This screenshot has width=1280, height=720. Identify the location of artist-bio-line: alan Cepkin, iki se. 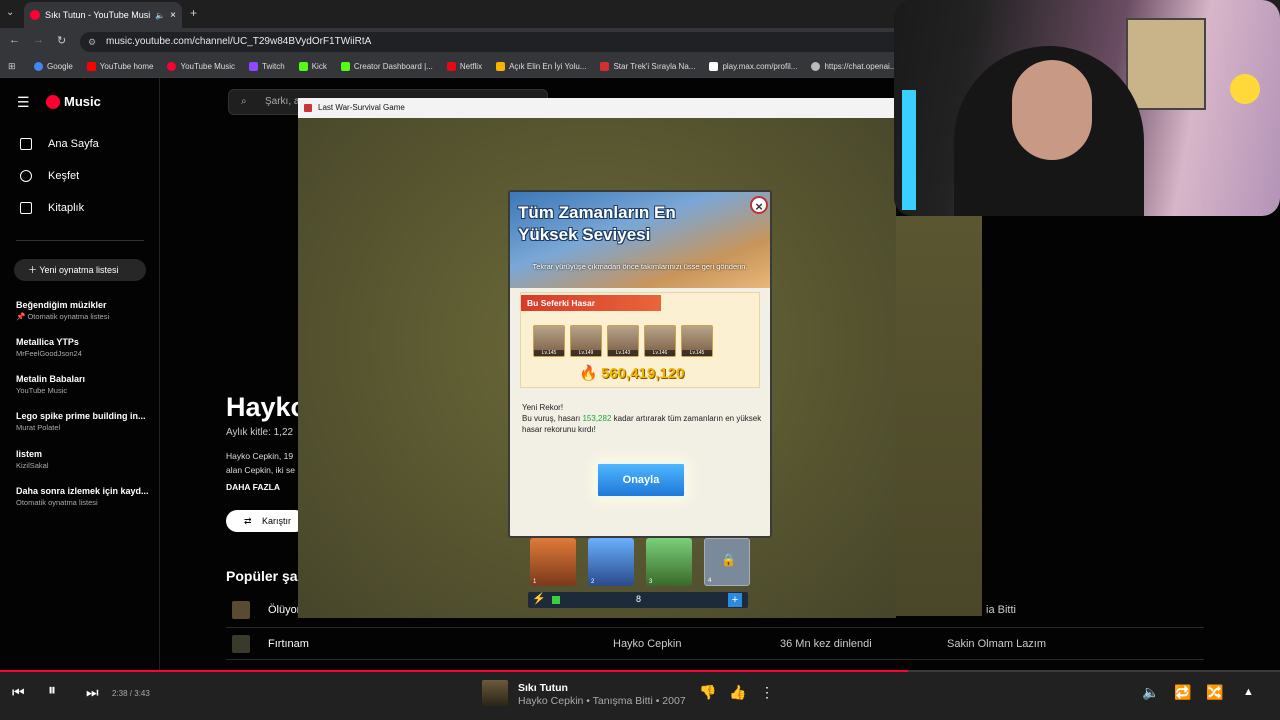
(260, 470).